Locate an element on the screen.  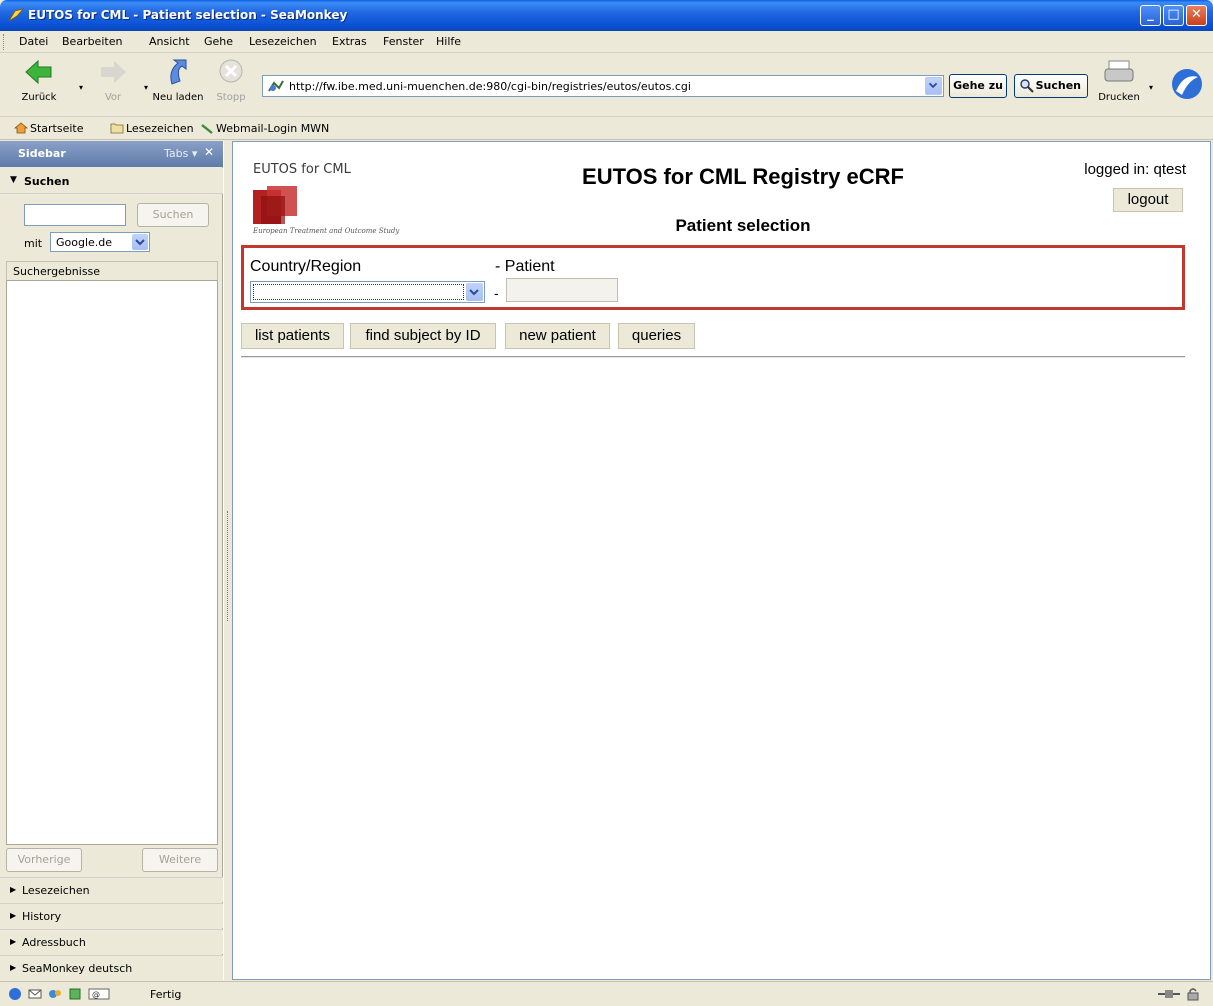
search-results-list is located at coordinates (112, 562).